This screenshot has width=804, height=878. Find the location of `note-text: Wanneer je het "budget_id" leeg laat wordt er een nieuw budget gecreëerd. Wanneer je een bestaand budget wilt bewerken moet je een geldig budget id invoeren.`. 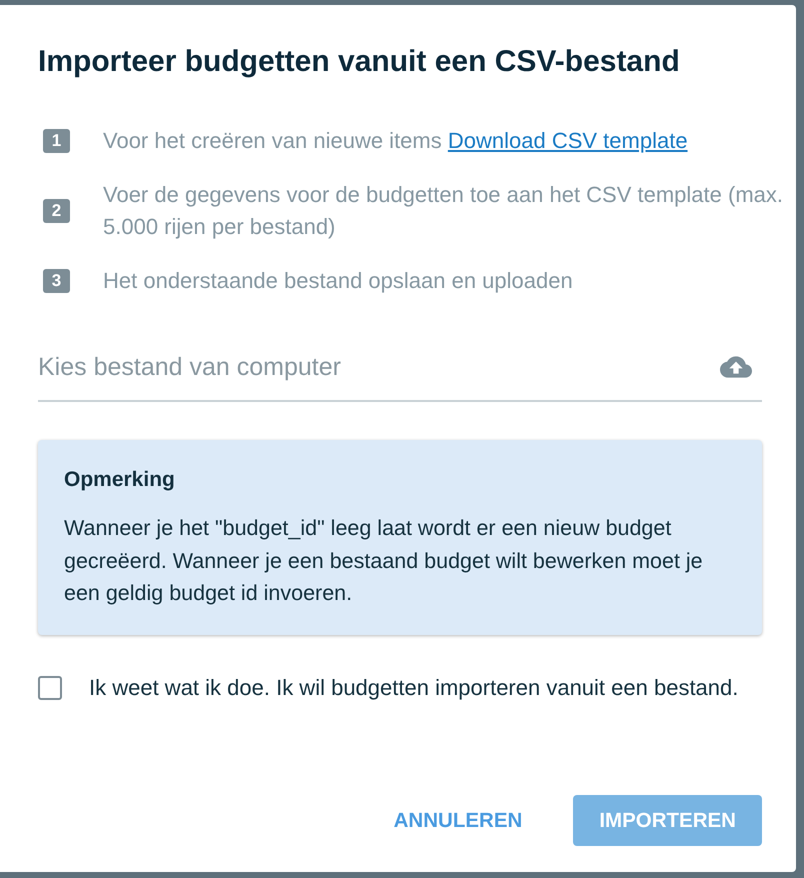

note-text: Wanneer je het "budget_id" leeg laat wordt er een nieuw budget gecreëerd. Wanneer je een bestaand budget wilt bewerken moet je een geldig budget id invoeren. is located at coordinates (384, 561).